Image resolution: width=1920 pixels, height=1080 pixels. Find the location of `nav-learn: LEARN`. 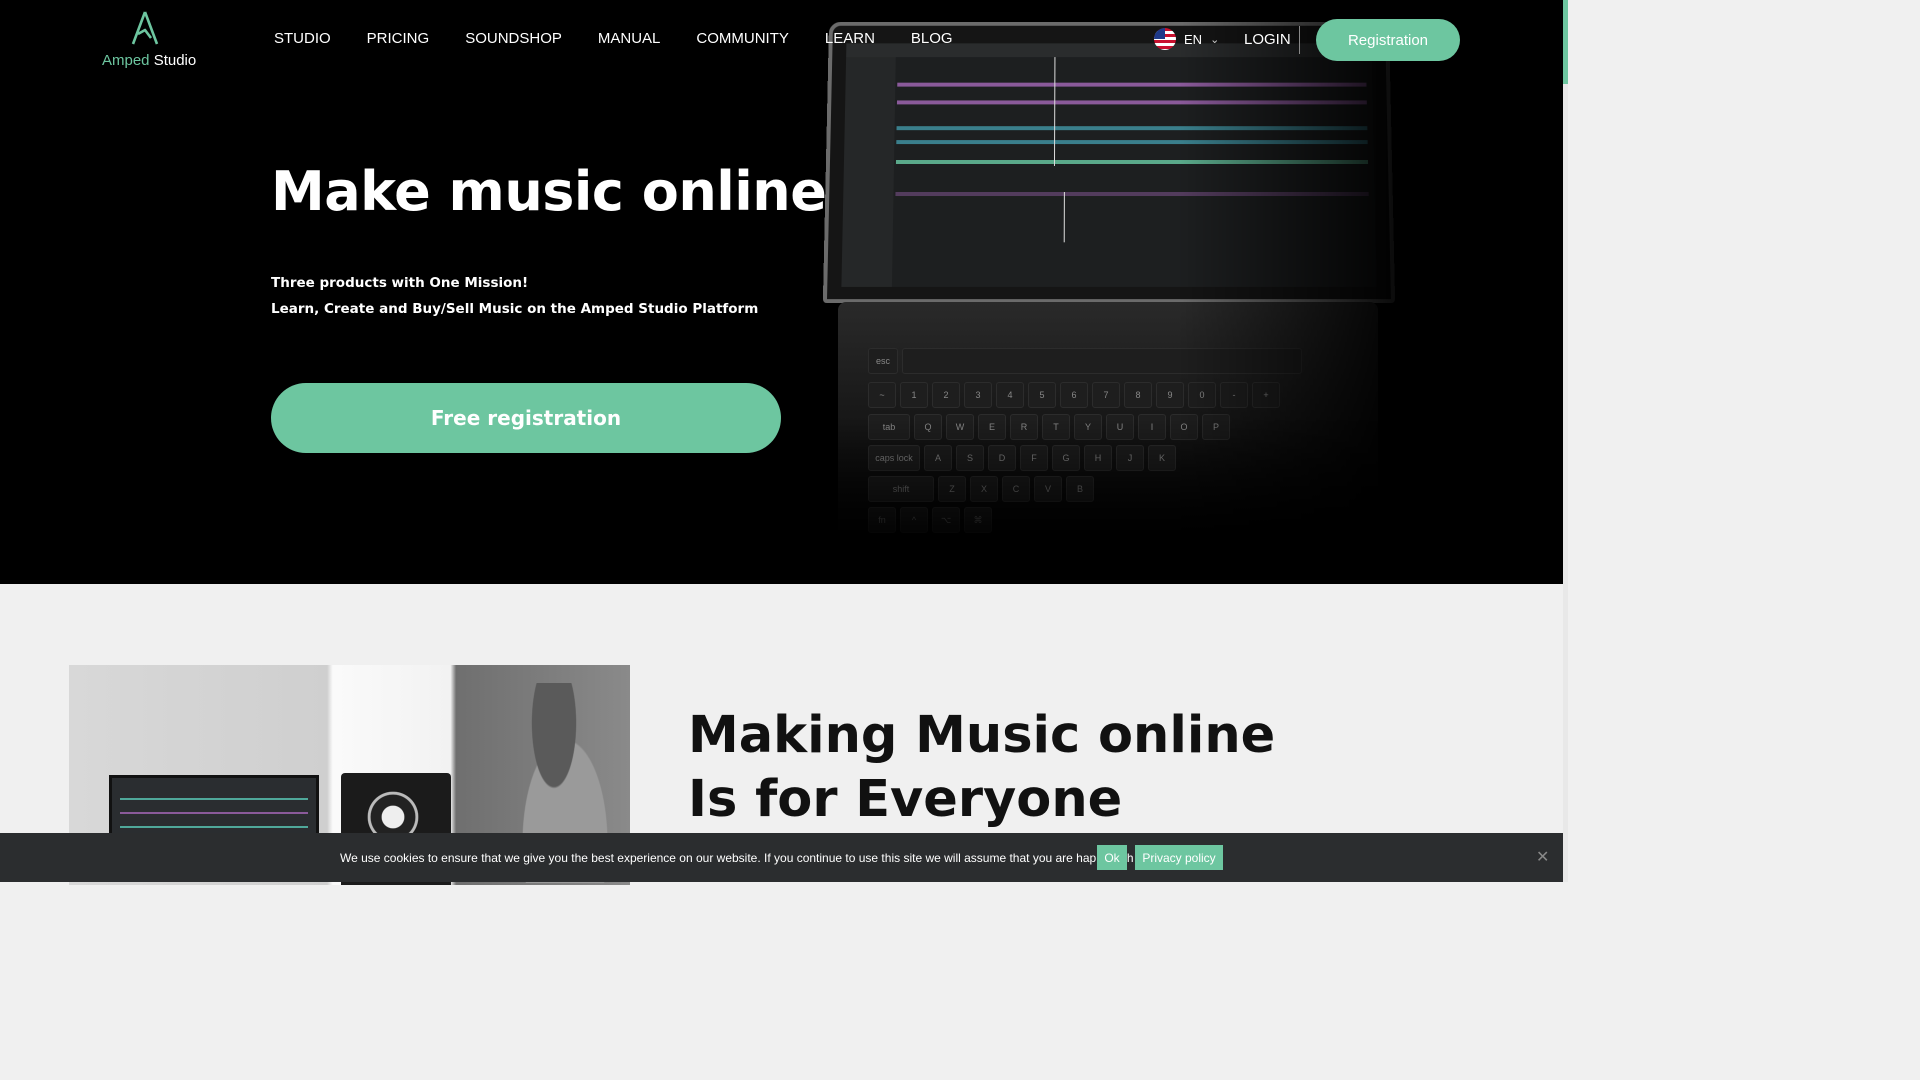

nav-learn: LEARN is located at coordinates (850, 38).